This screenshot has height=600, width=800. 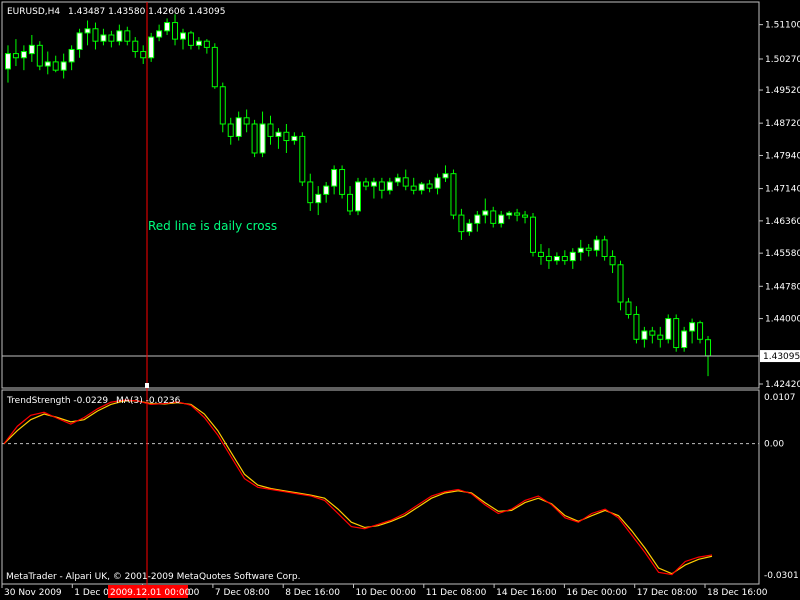 What do you see at coordinates (782, 385) in the screenshot?
I see `price-tick-label: 1.42420` at bounding box center [782, 385].